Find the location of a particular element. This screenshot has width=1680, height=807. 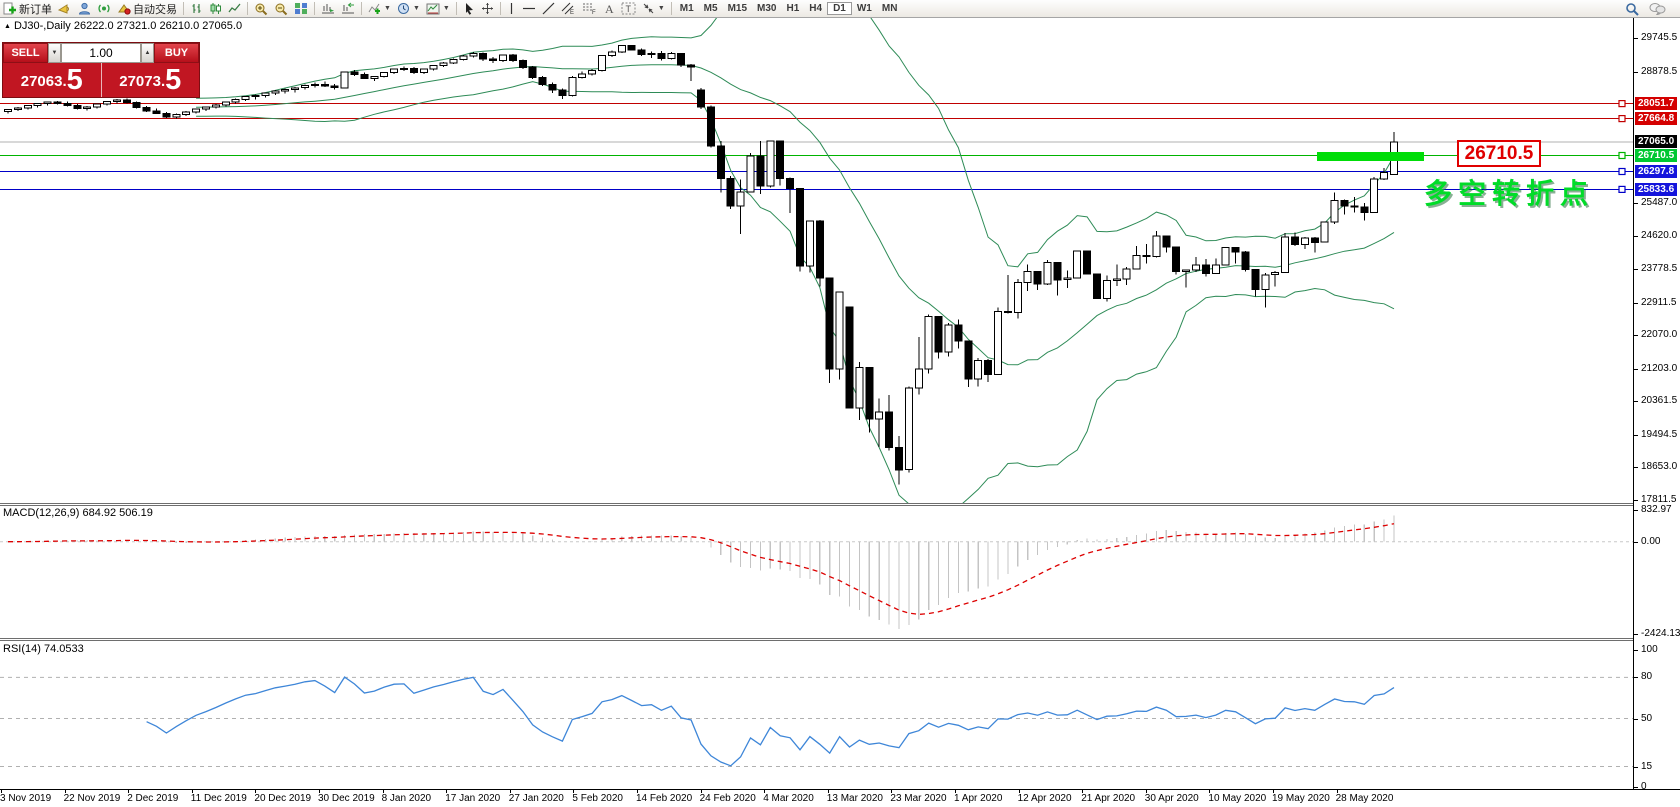

line-chart-button is located at coordinates (234, 9).